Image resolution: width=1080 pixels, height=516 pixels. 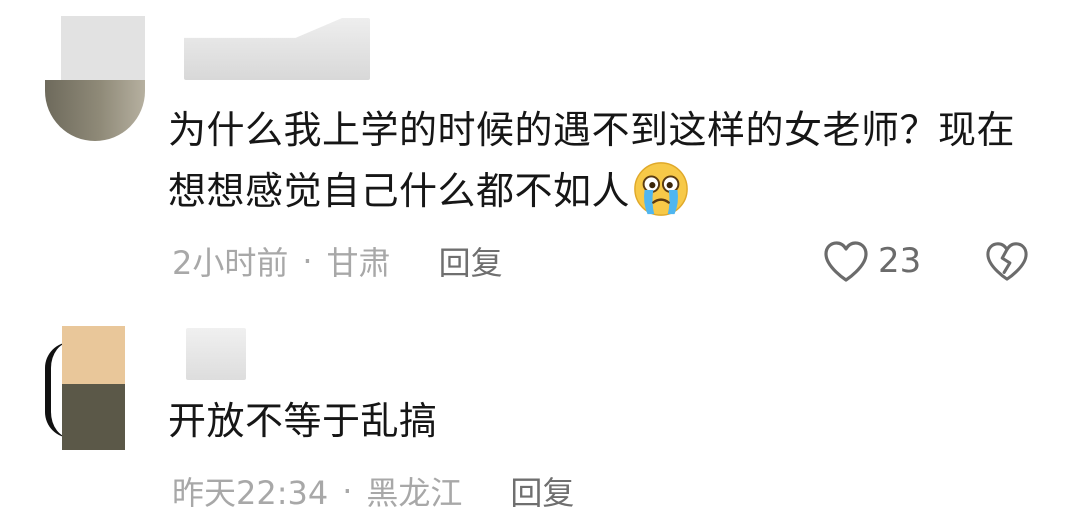 What do you see at coordinates (414, 493) in the screenshot?
I see `comment-location: 黑龙江` at bounding box center [414, 493].